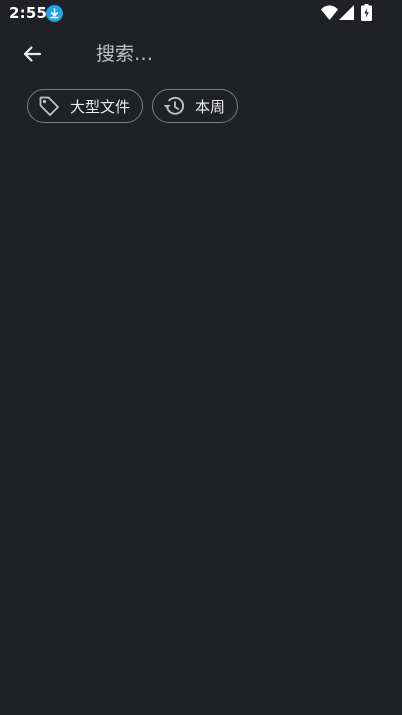 The image size is (402, 715). I want to click on battery-charging-icon, so click(366, 14).